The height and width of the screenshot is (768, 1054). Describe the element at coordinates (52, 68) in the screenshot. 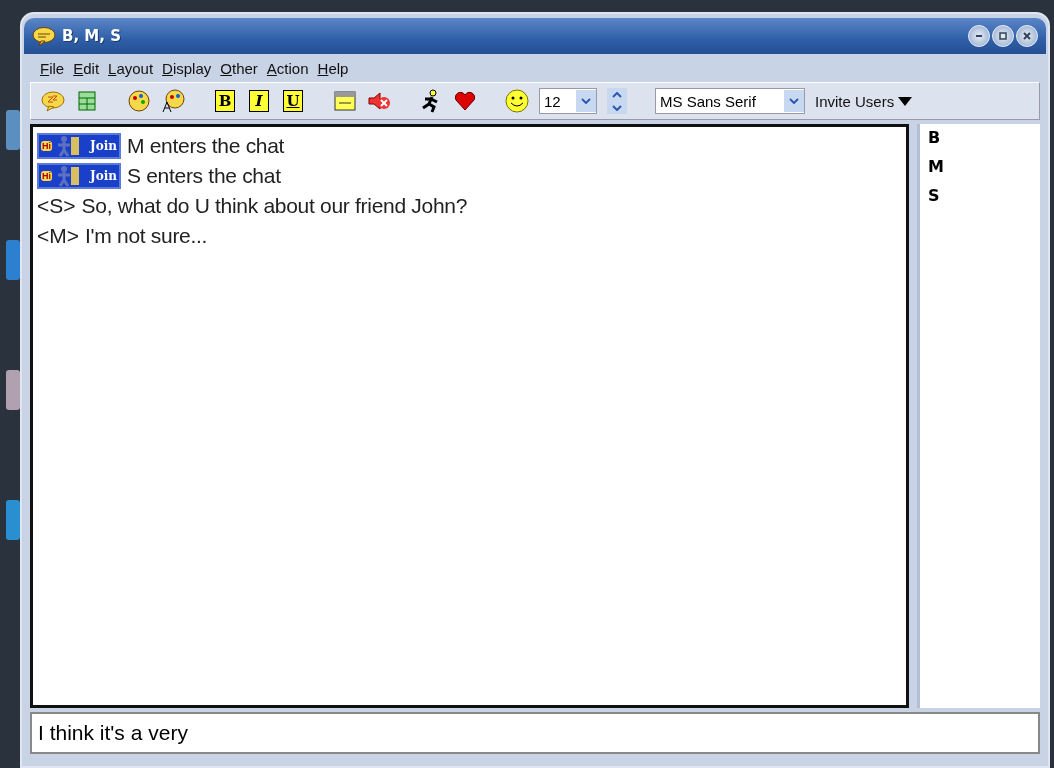

I see `menu-item: File` at that location.